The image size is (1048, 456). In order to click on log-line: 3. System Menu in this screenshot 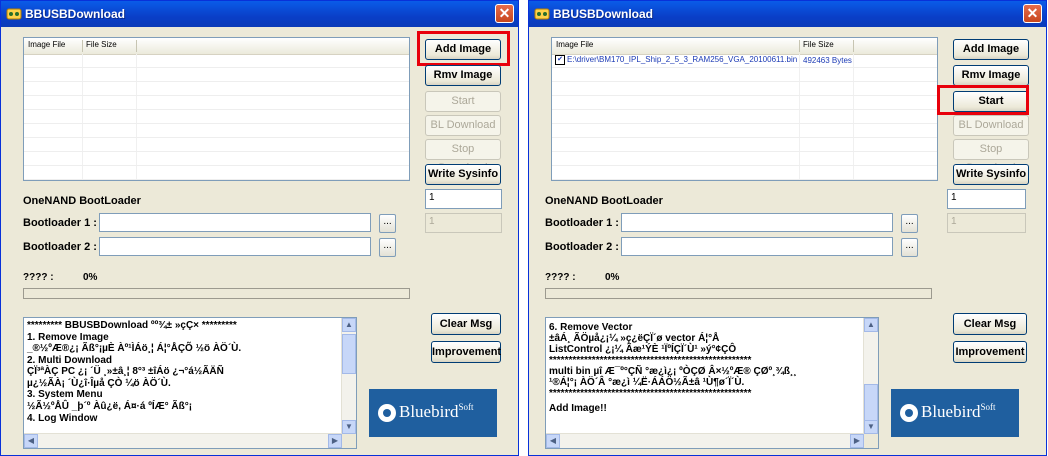, I will do `click(65, 394)`.